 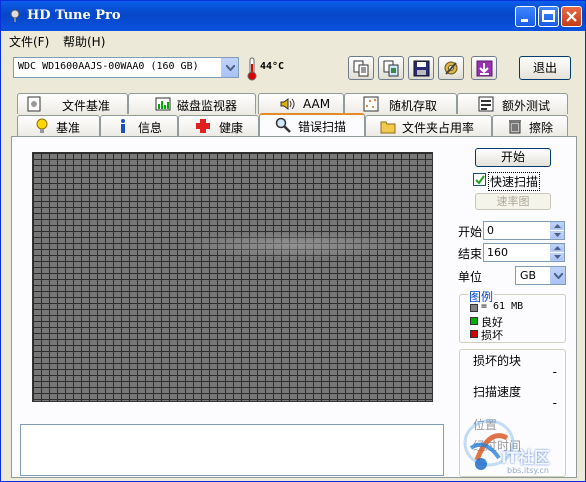 What do you see at coordinates (29, 41) in the screenshot?
I see `menu-file: 文件(F)` at bounding box center [29, 41].